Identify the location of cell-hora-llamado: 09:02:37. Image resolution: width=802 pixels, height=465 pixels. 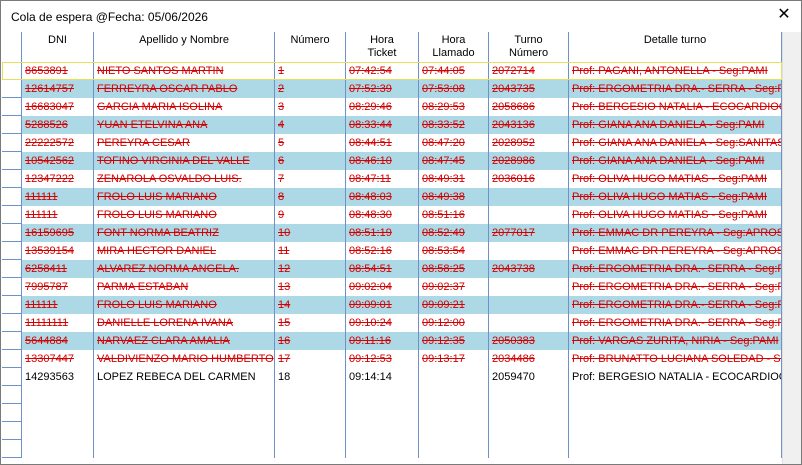
(454, 287).